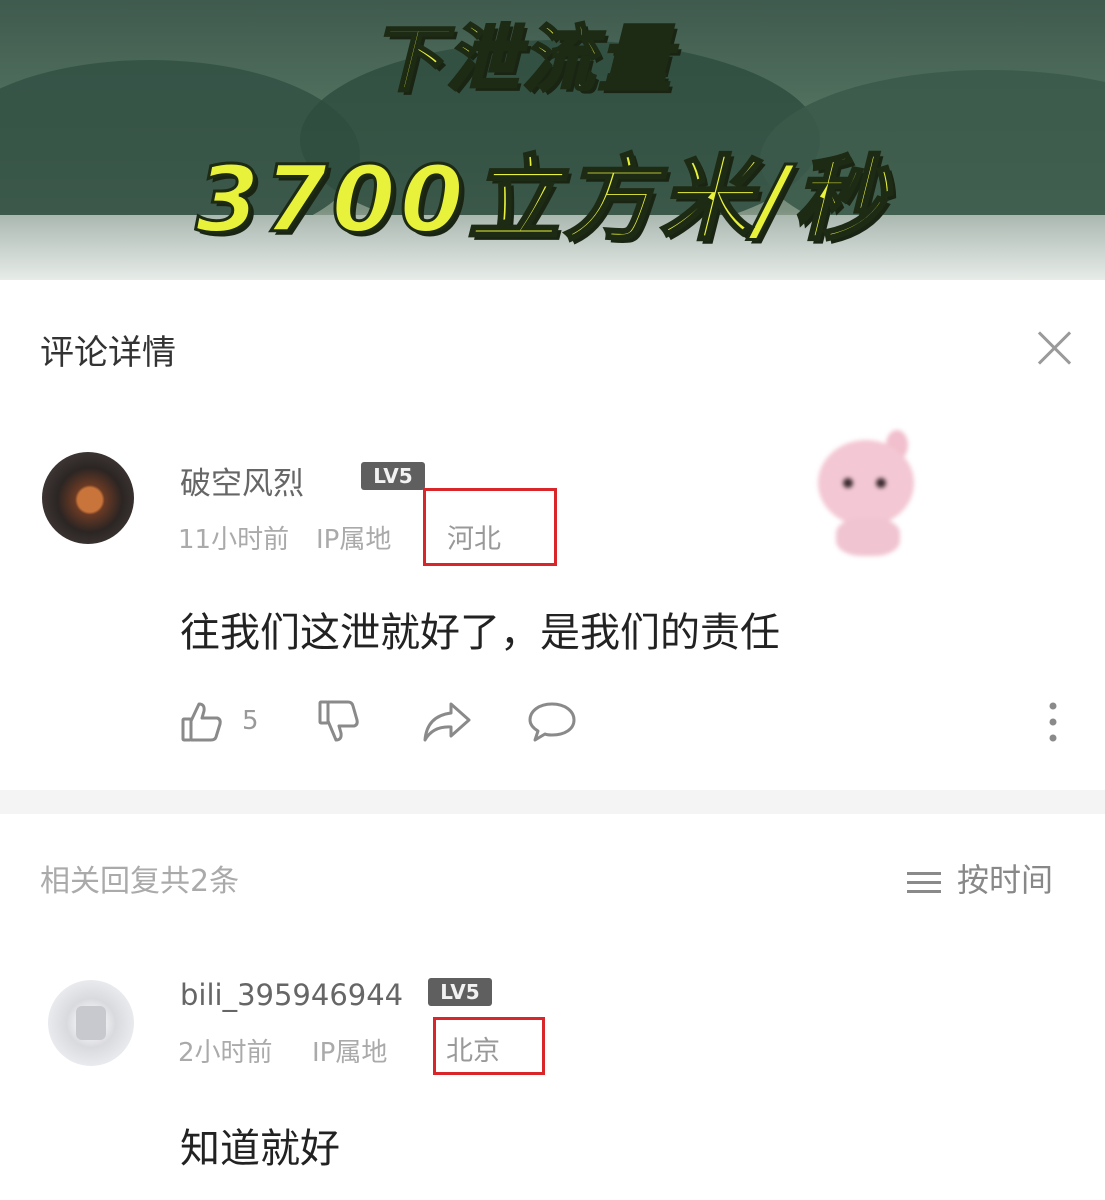  I want to click on sticker-head, so click(866, 483).